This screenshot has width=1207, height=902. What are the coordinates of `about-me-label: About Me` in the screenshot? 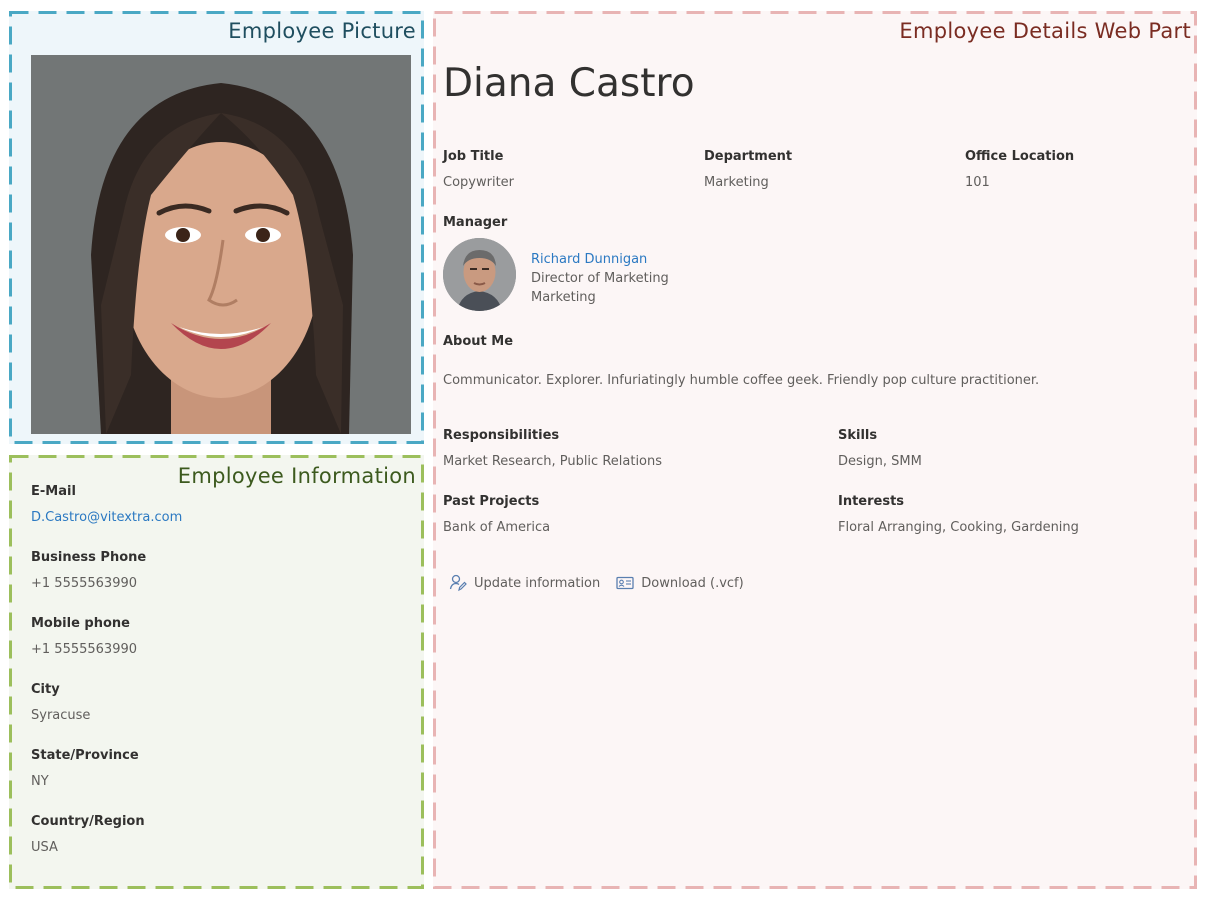 It's located at (478, 341).